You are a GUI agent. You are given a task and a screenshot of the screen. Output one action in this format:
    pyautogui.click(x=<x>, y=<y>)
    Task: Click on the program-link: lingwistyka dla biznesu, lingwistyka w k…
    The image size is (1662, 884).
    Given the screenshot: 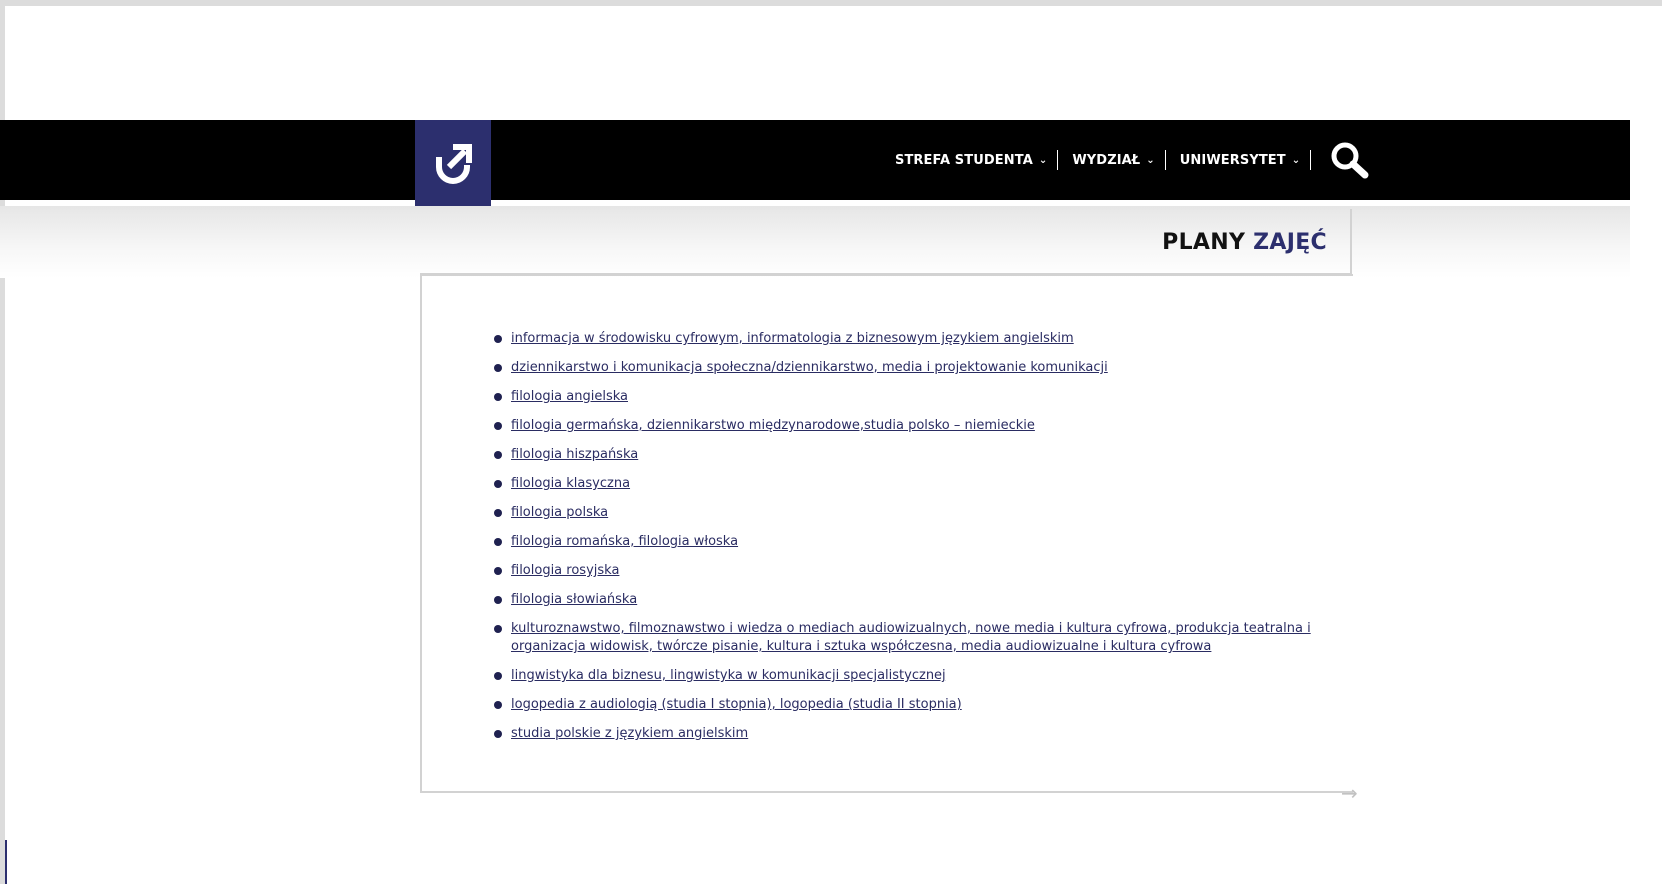 What is the action you would take?
    pyautogui.click(x=728, y=675)
    